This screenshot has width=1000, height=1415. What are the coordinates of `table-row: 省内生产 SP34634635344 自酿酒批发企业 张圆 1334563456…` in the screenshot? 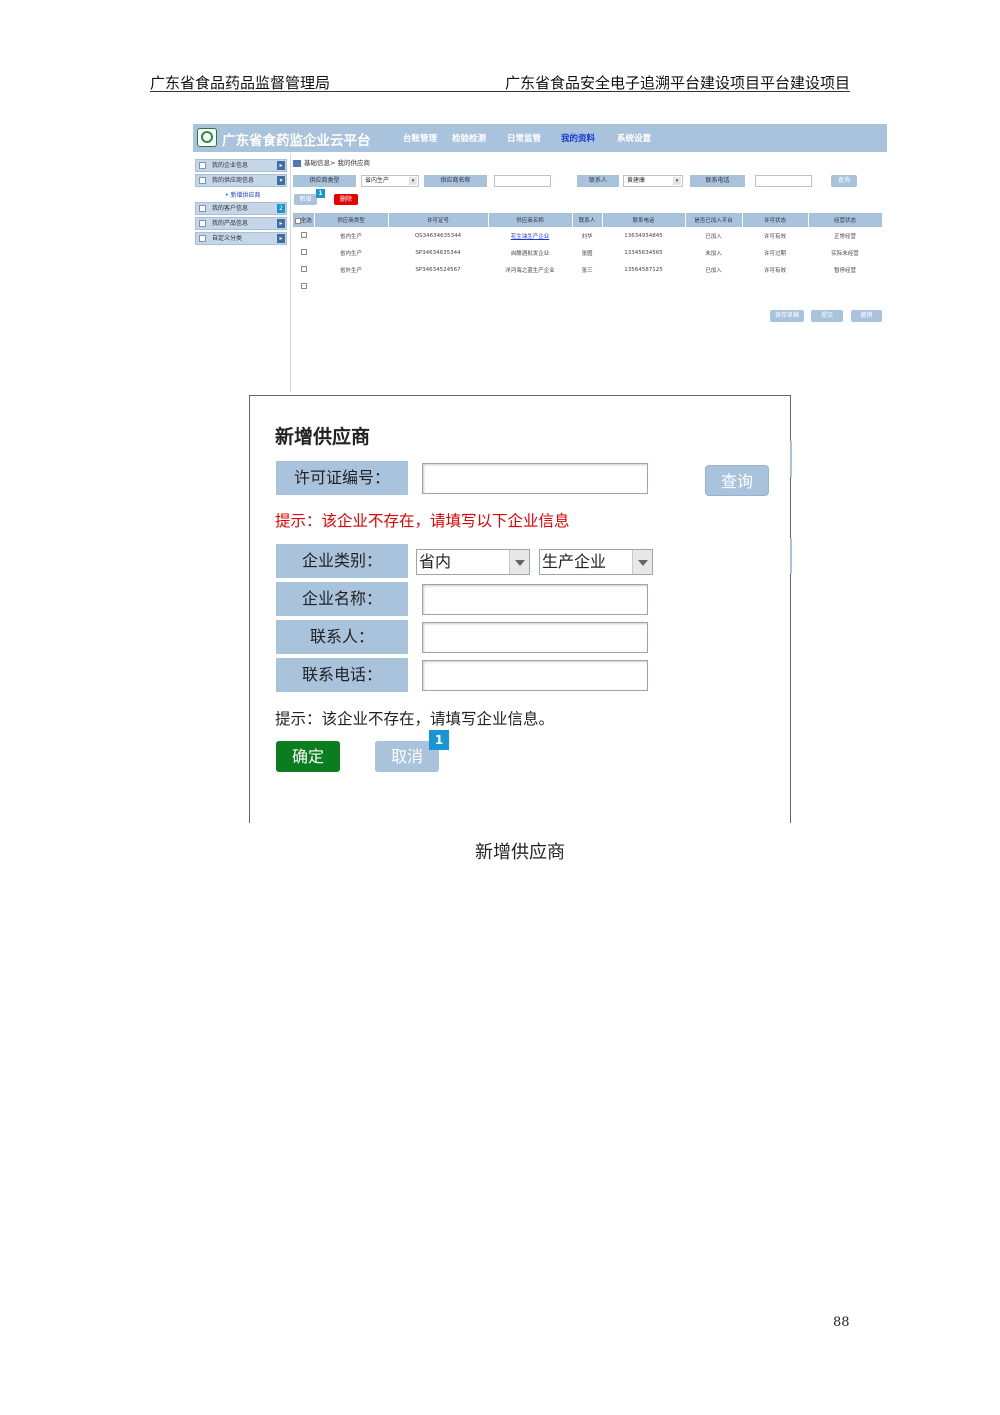 It's located at (587, 252).